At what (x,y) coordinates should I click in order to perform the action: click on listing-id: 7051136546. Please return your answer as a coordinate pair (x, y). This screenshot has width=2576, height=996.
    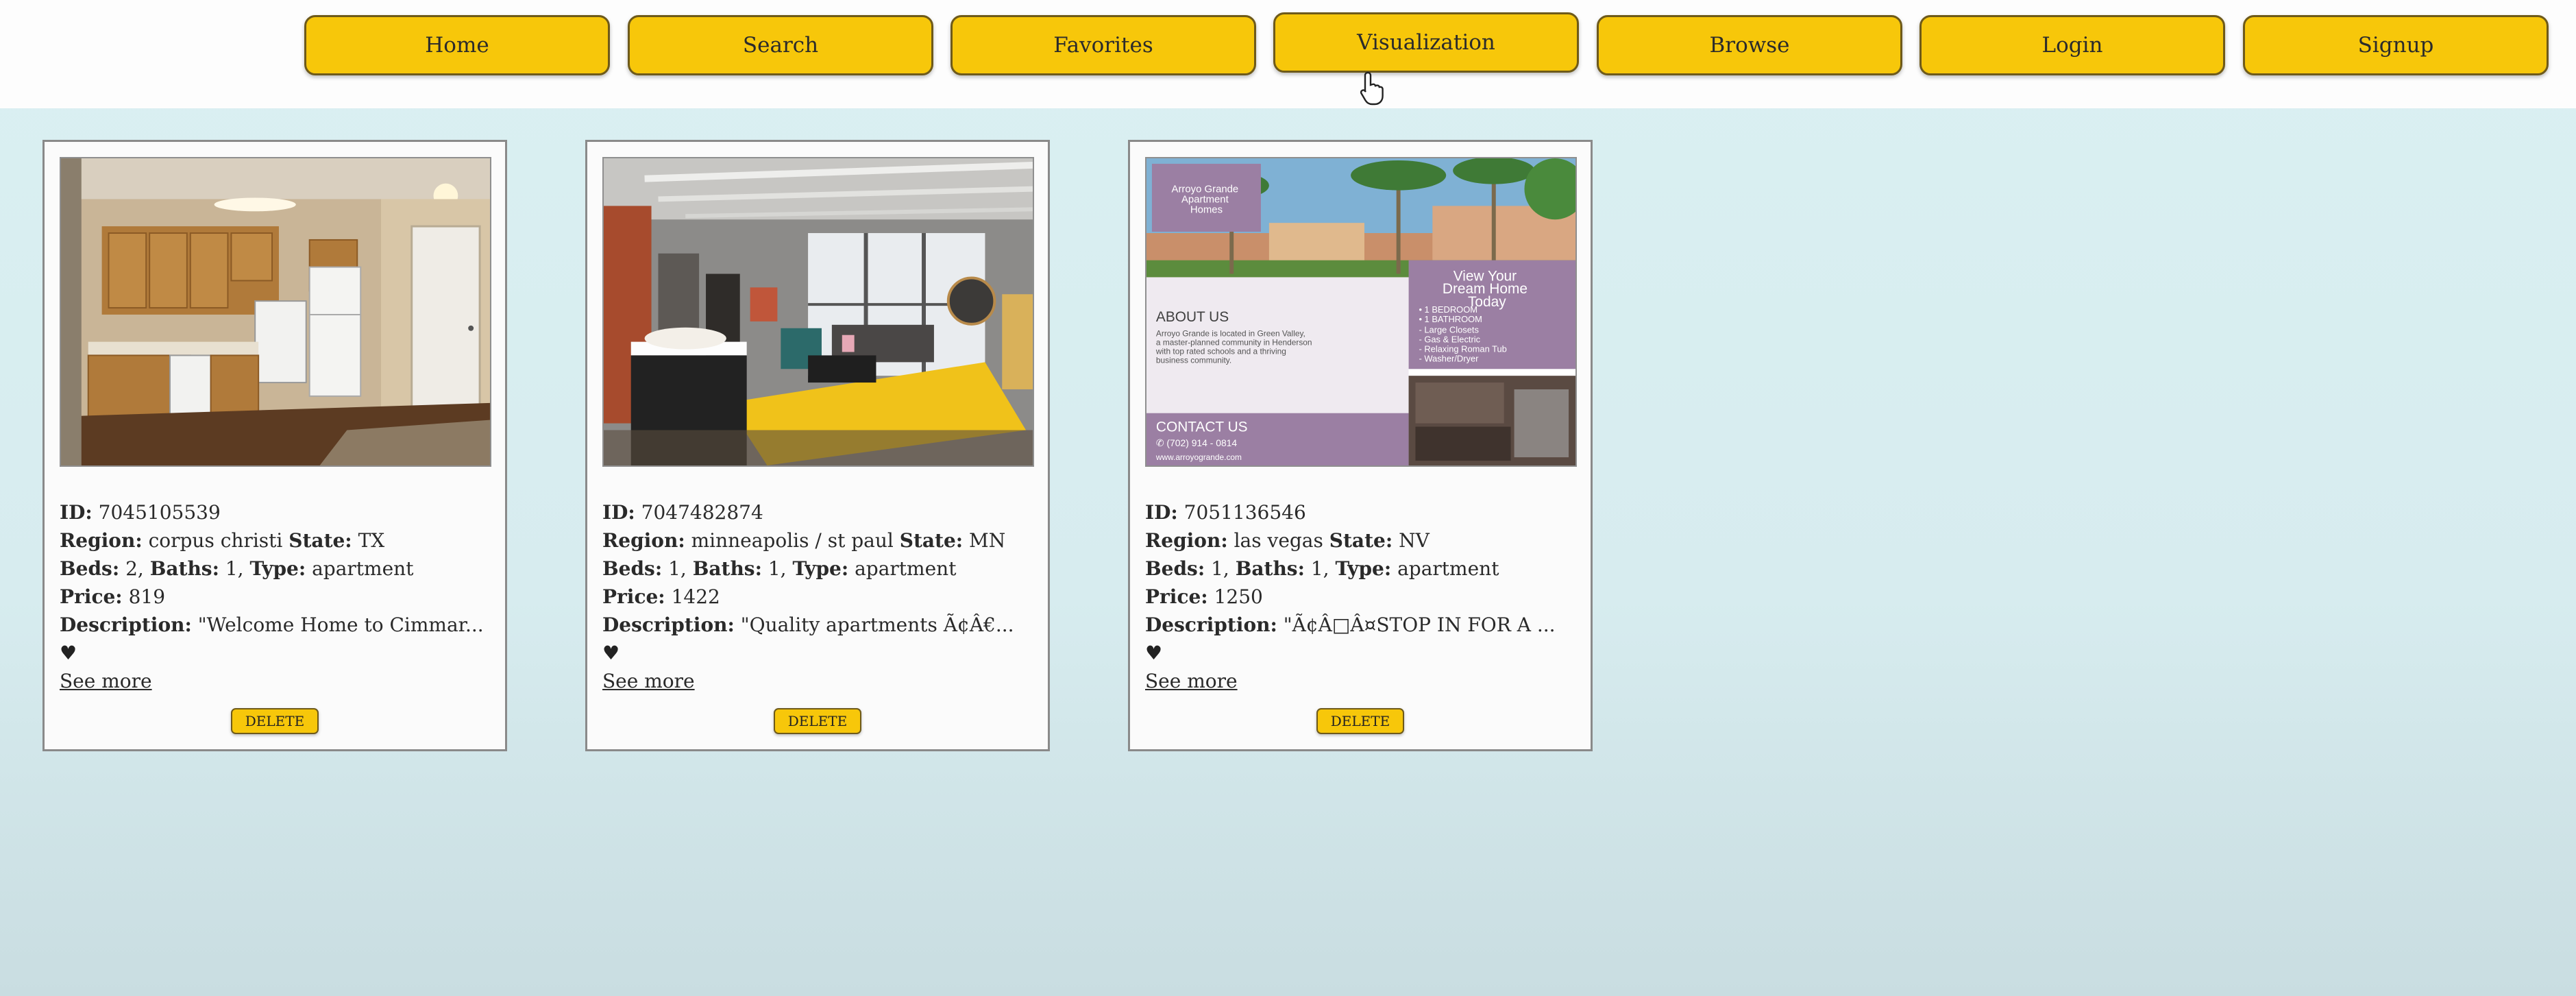
    Looking at the image, I should click on (1245, 512).